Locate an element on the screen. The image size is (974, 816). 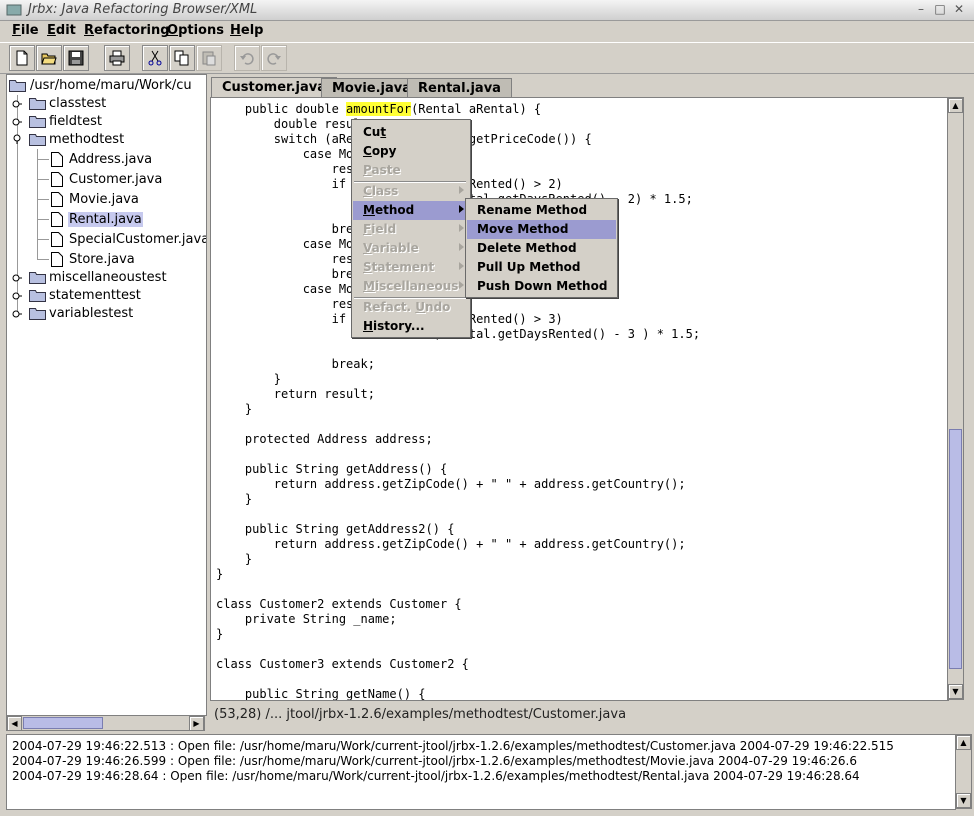
menu-edit: Edit is located at coordinates (61, 30).